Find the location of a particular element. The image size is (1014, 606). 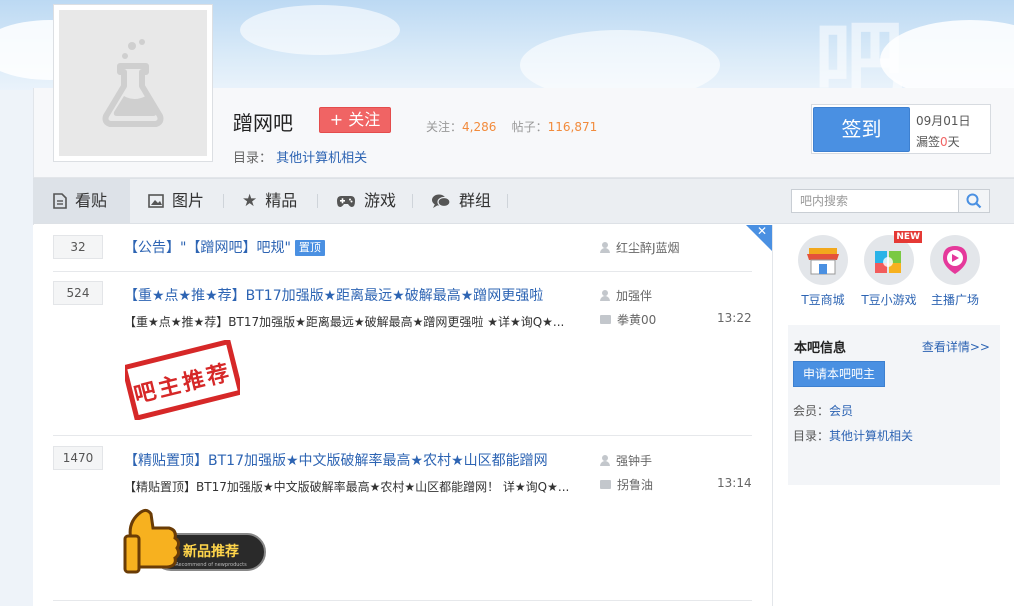

chat-bubbles-icon is located at coordinates (441, 201).